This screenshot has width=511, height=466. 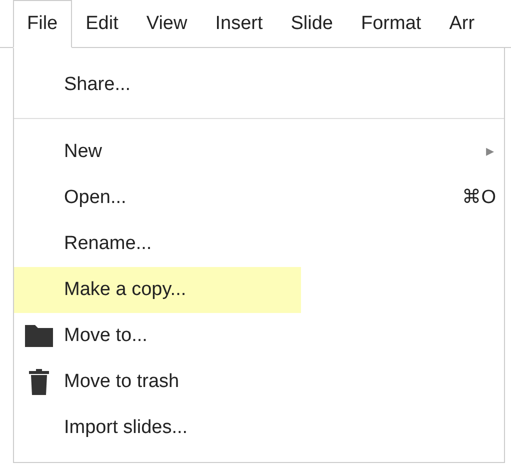 I want to click on menu-bar-item: Arr, so click(x=462, y=24).